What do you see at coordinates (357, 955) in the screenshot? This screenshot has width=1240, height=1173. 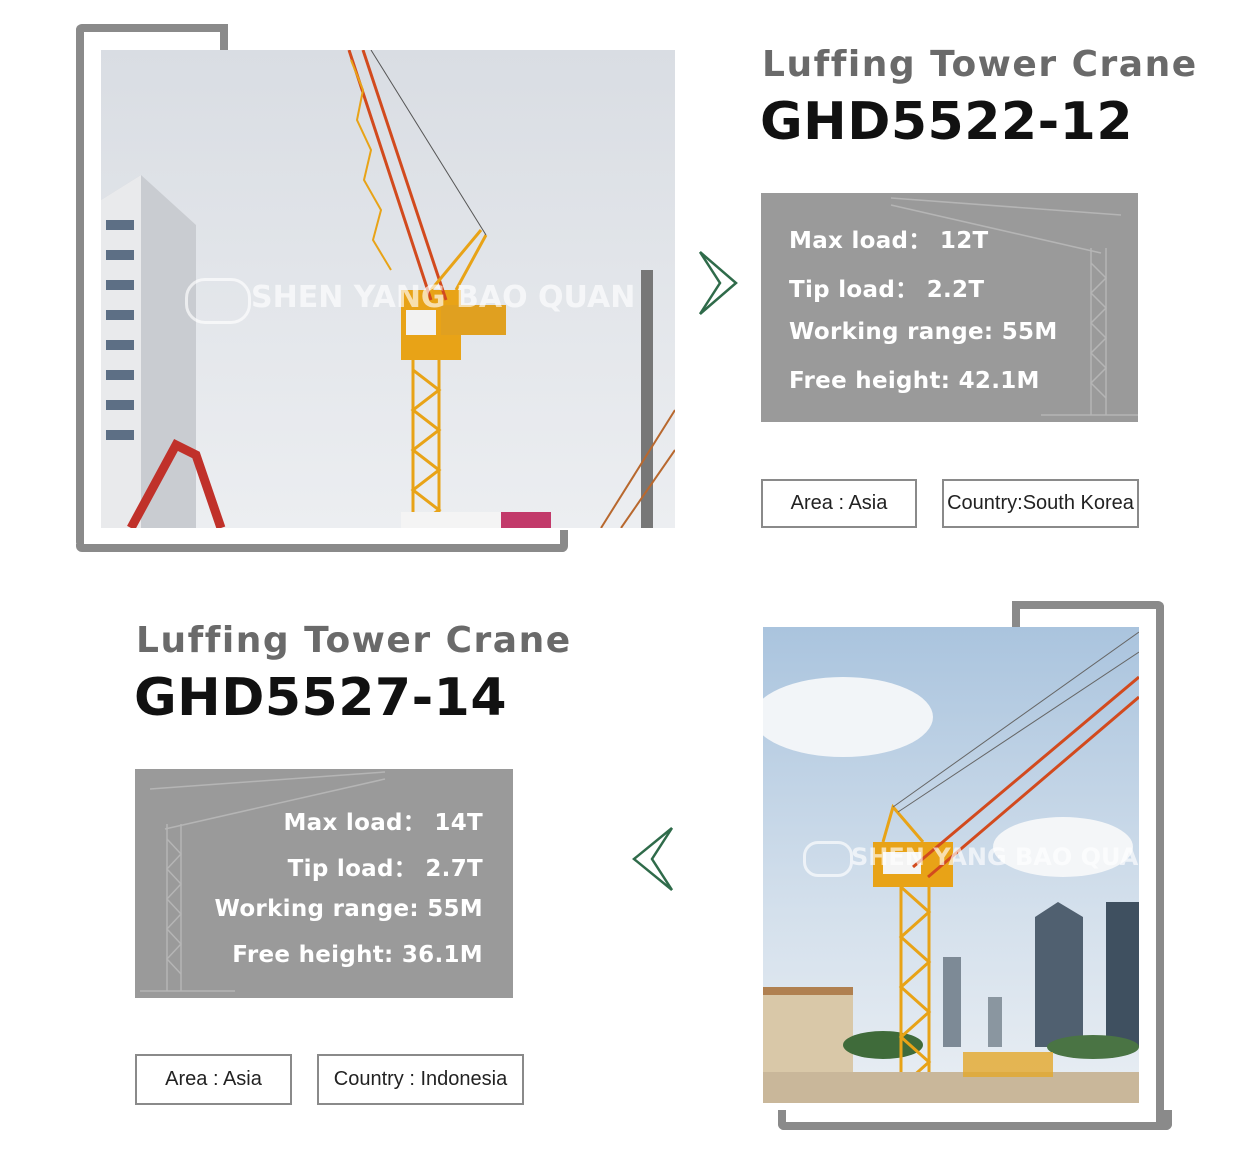 I see `spec-free-height: Free height: 36.1M` at bounding box center [357, 955].